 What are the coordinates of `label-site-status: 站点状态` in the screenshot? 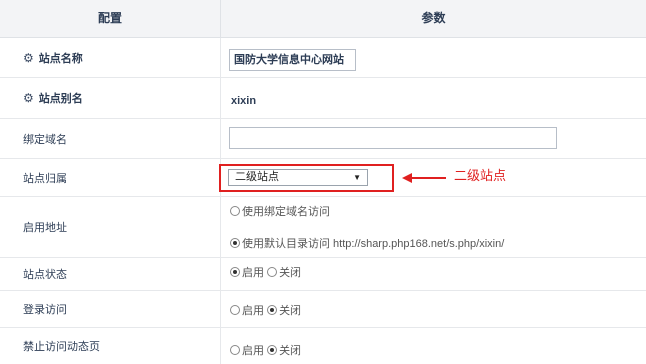 It's located at (45, 275).